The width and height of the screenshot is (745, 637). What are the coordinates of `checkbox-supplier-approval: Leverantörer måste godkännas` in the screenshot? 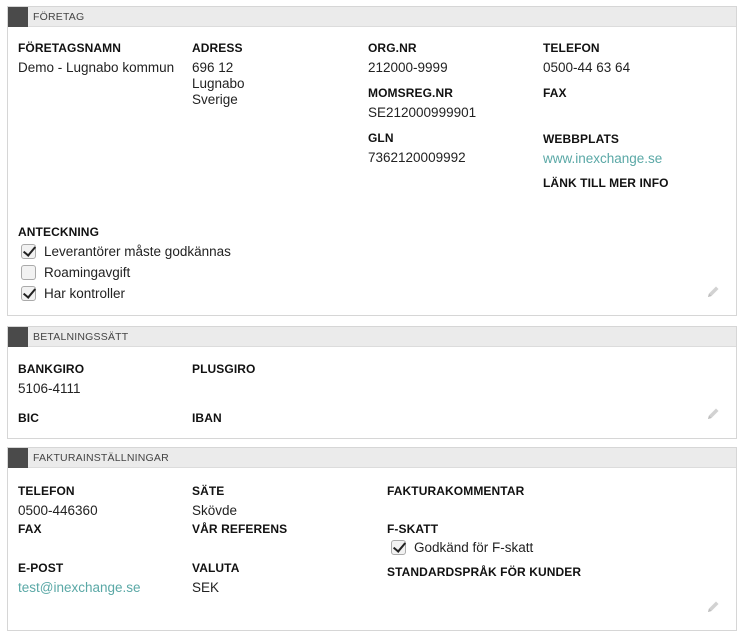 It's located at (126, 251).